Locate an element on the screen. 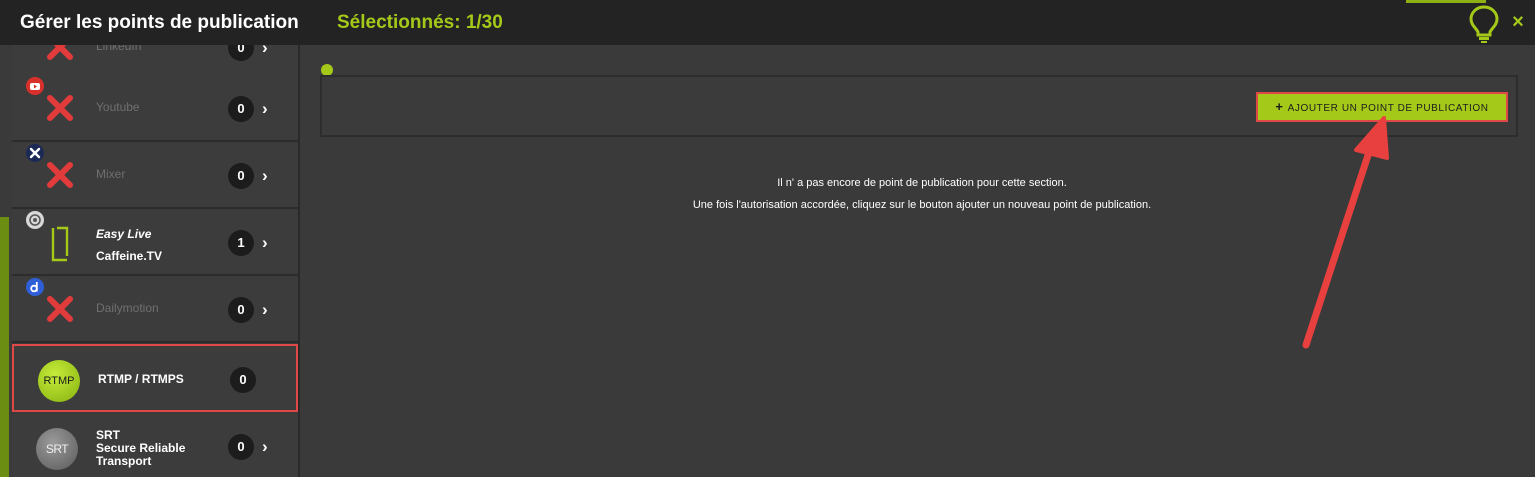 Image resolution: width=1535 pixels, height=477 pixels. count-badge: 1 is located at coordinates (241, 243).